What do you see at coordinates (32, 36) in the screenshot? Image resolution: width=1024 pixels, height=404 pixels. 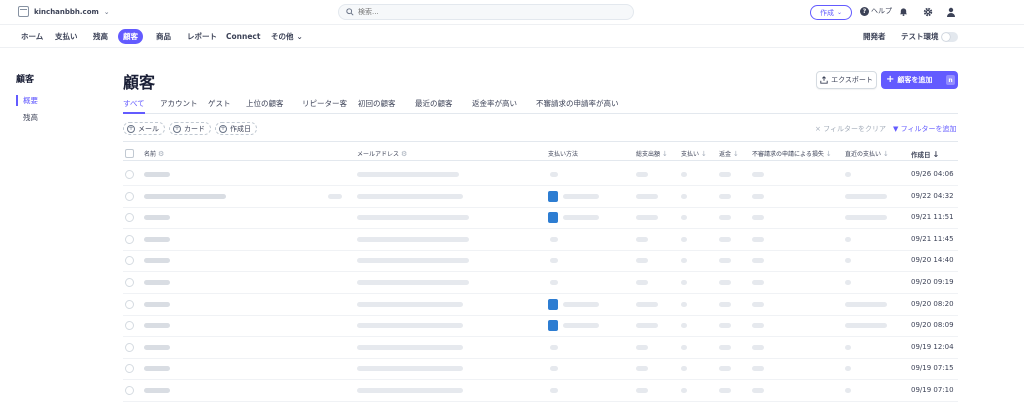 I see `nav-home: ホーム` at bounding box center [32, 36].